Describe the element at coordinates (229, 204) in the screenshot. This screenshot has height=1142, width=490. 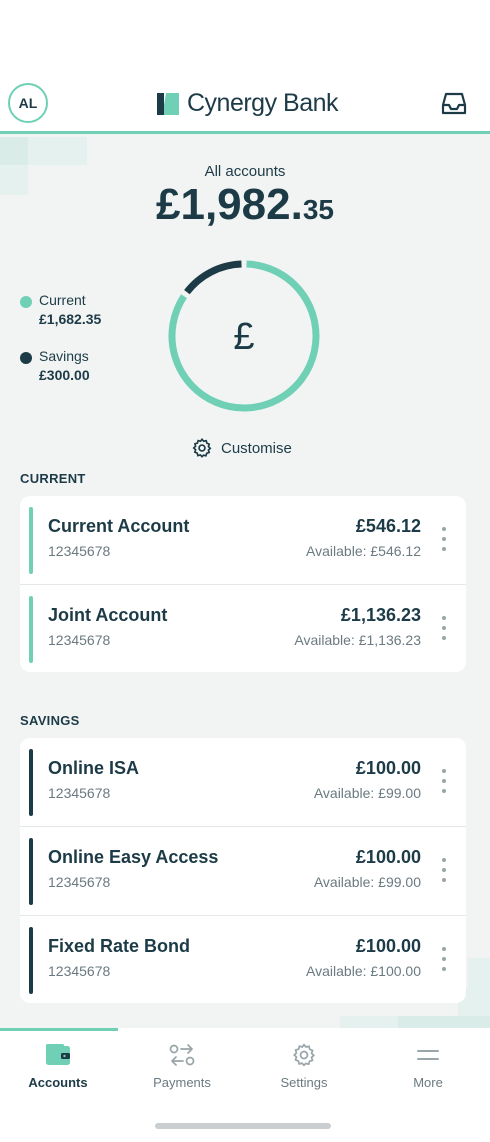
I see `total-balance-pounds: £1,982.` at that location.